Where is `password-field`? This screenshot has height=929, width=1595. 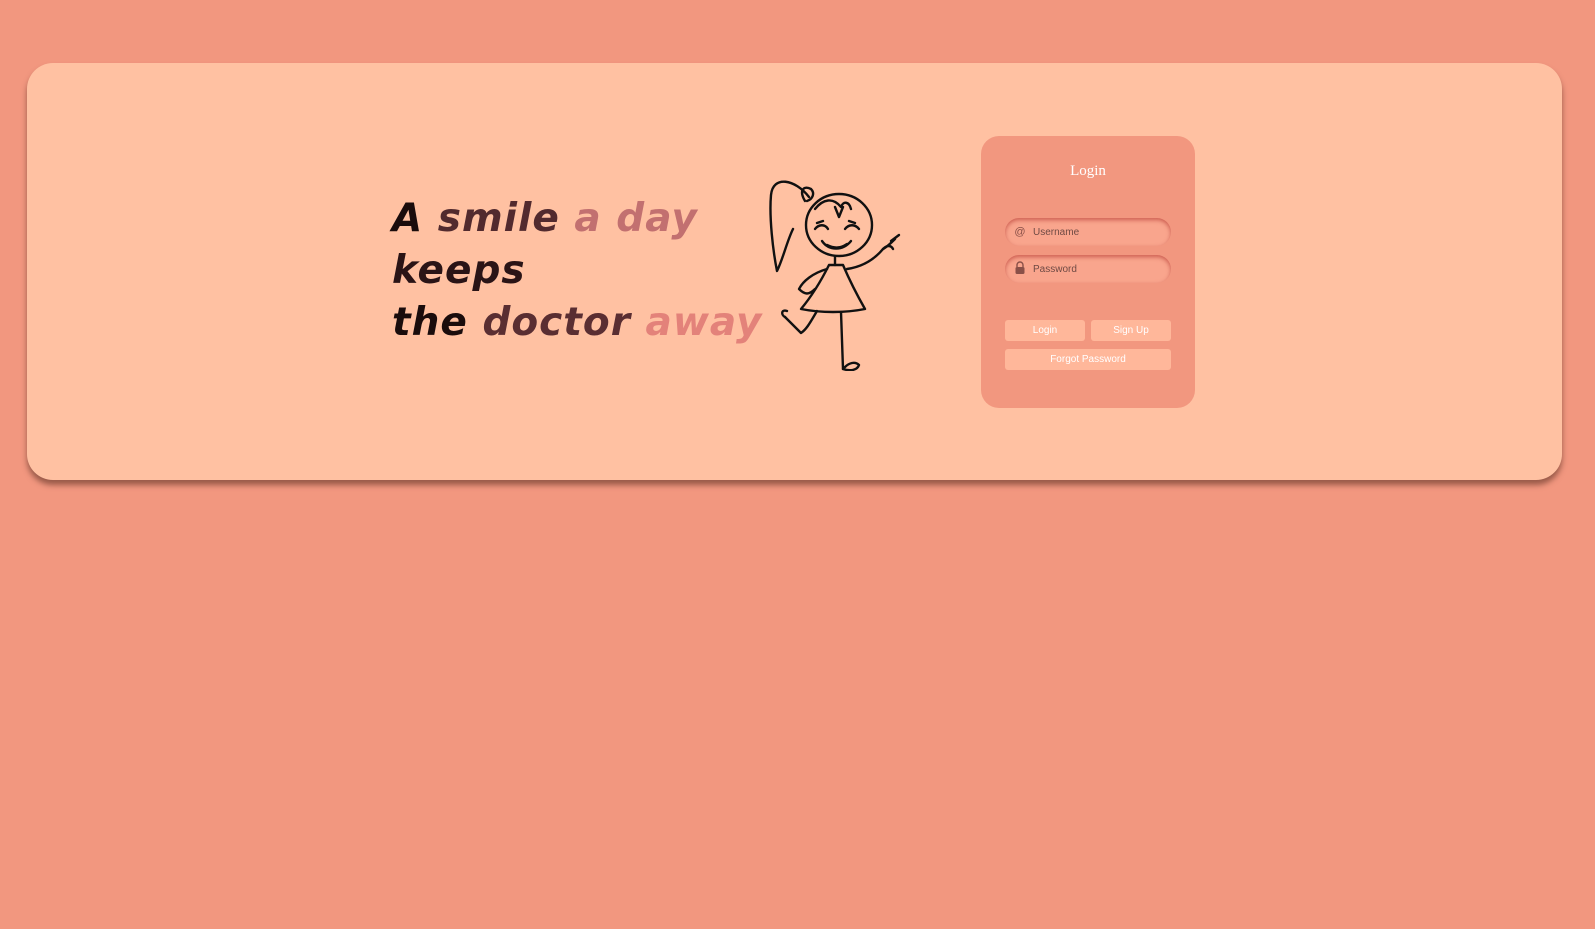 password-field is located at coordinates (1088, 269).